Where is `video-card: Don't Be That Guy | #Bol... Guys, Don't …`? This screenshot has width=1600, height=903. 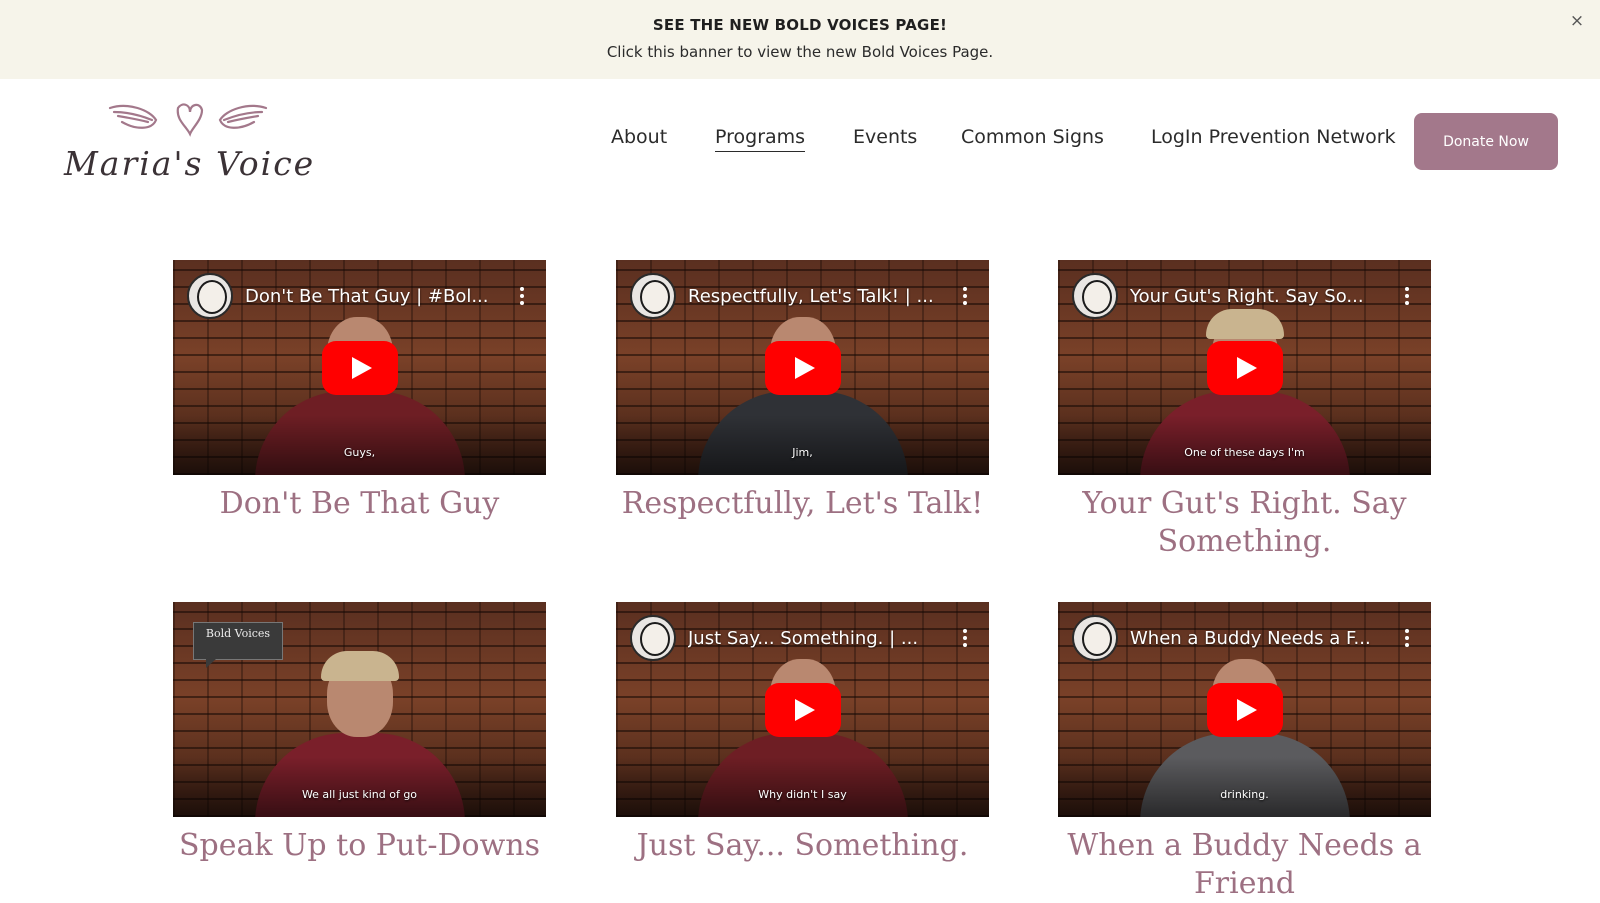 video-card: Don't Be That Guy | #Bol... Guys, Don't … is located at coordinates (359, 391).